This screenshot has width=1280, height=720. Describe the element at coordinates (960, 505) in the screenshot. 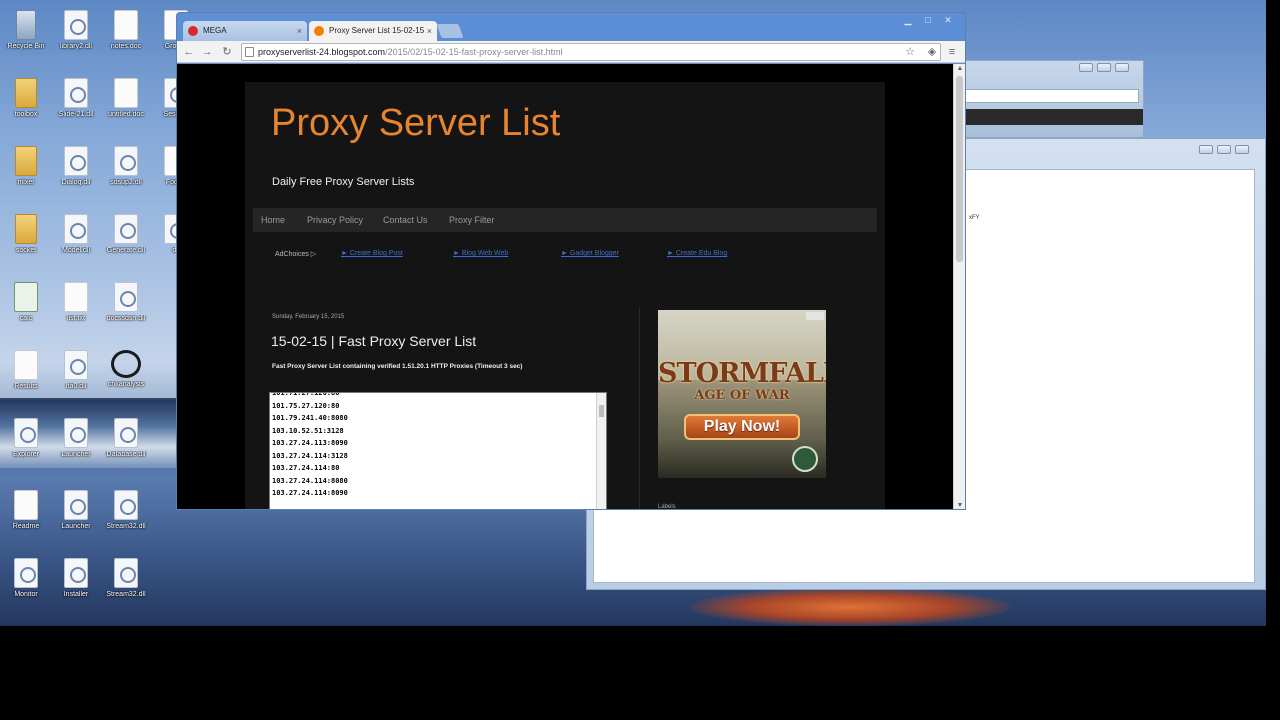

I see `scroll-down-icon: ▼` at that location.